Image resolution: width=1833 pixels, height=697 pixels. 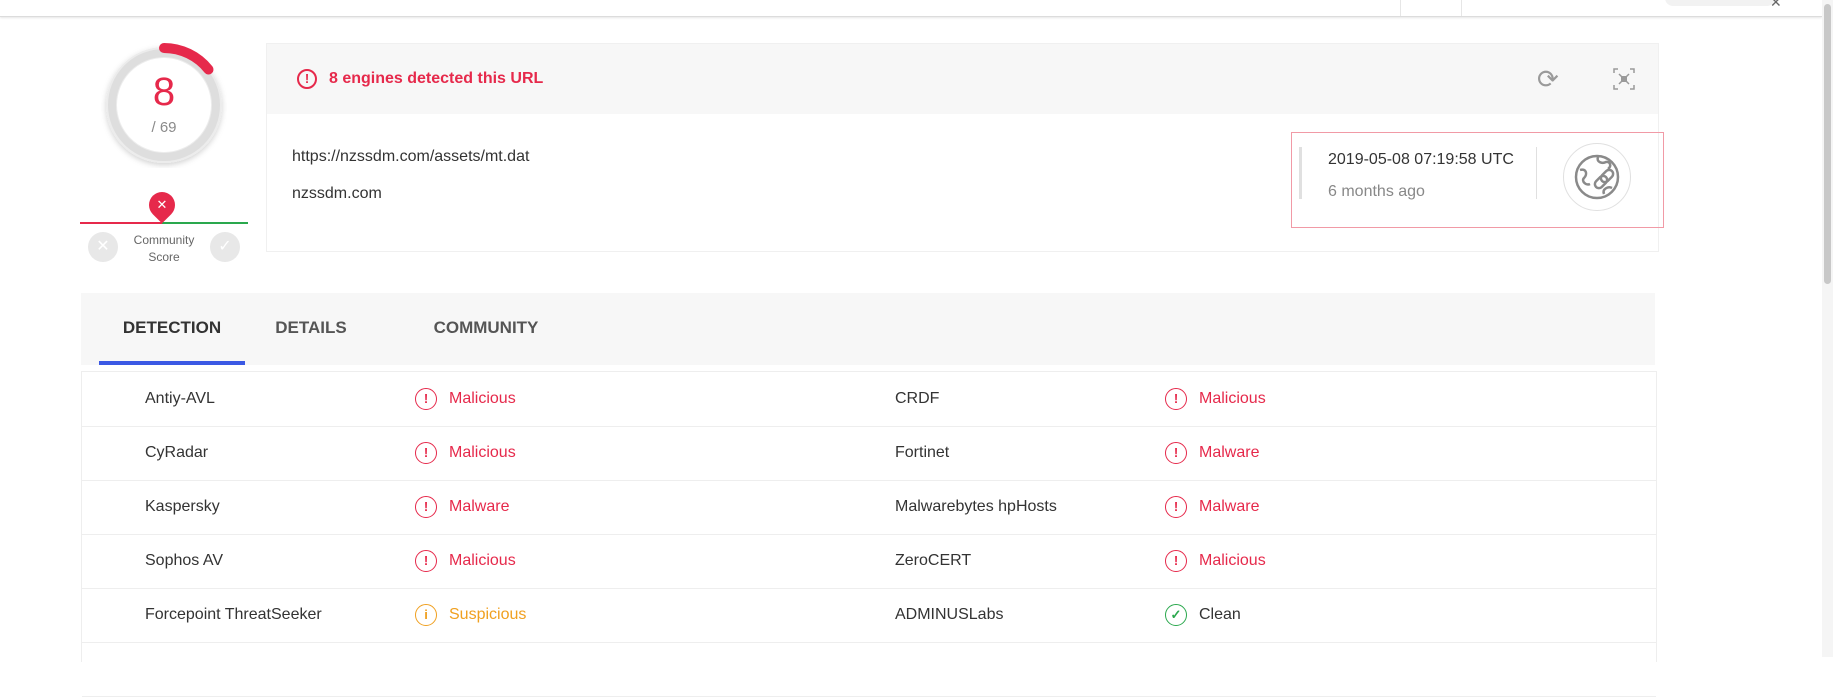 I want to click on table-row: Antiy-AVL! Malicious CRDF! Malicious, so click(x=869, y=399).